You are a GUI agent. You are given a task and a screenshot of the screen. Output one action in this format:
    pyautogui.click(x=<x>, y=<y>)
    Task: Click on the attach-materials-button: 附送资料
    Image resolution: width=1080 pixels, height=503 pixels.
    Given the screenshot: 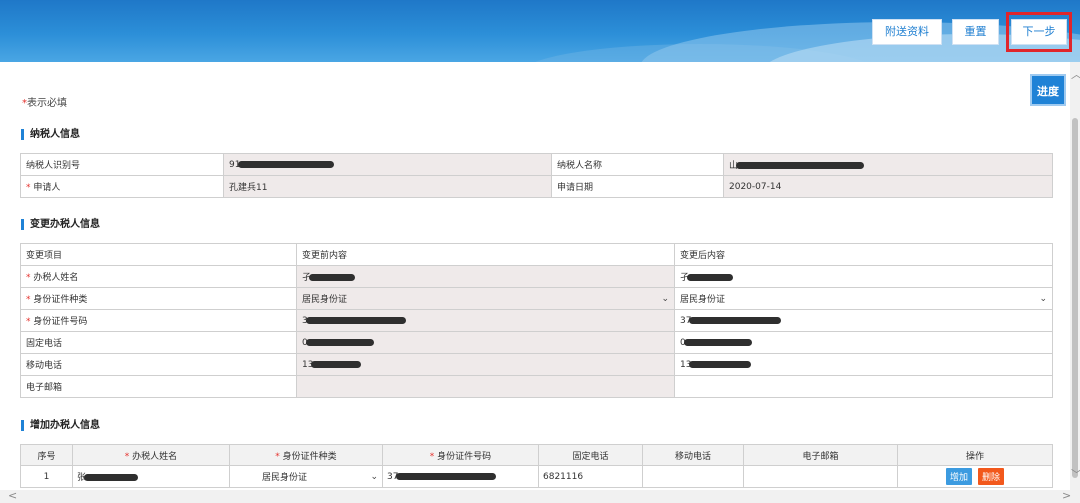 What is the action you would take?
    pyautogui.click(x=907, y=32)
    